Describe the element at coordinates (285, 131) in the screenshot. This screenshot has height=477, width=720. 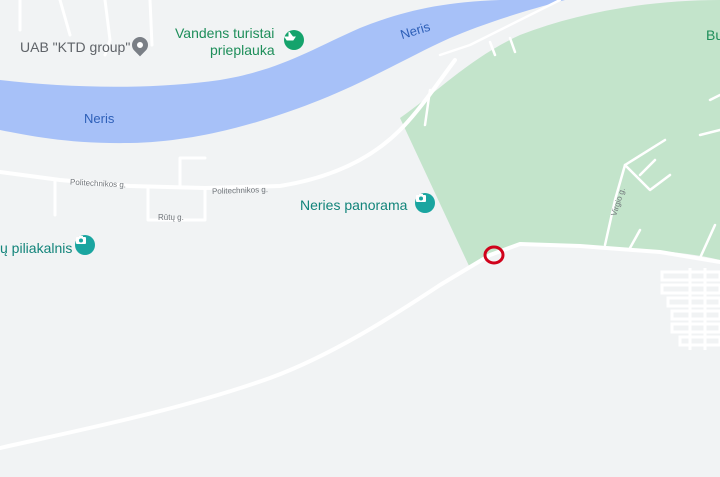
I see `river-islet` at that location.